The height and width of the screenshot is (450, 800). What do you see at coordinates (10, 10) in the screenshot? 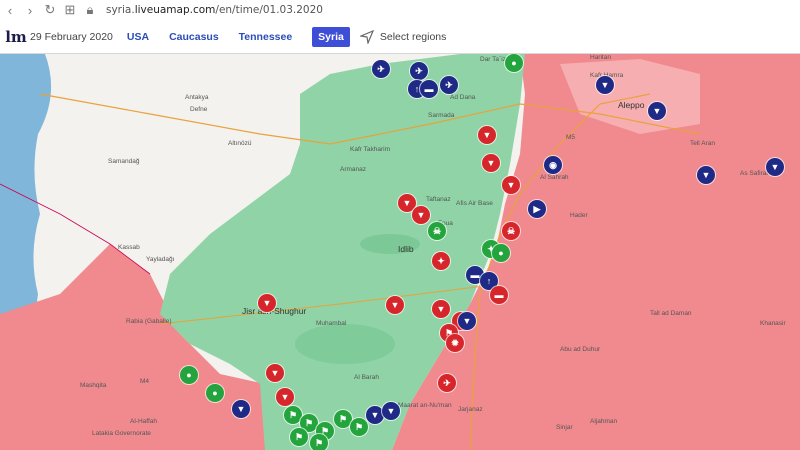
I see `back-icon: ‹` at bounding box center [10, 10].